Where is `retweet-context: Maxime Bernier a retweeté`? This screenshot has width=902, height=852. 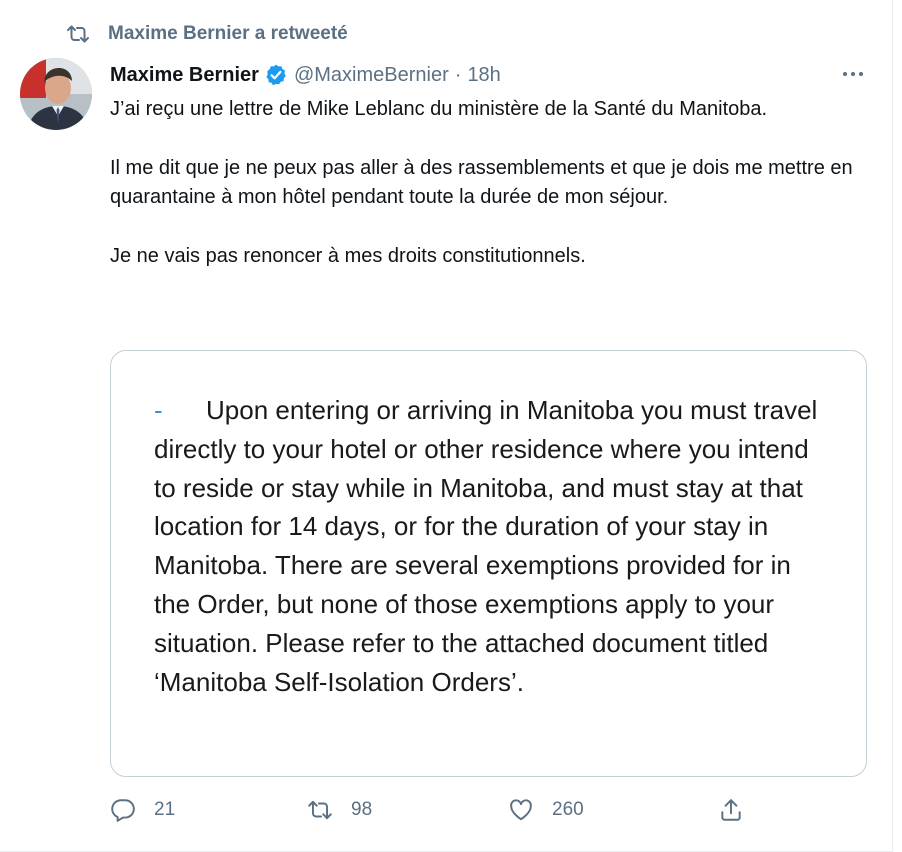 retweet-context: Maxime Bernier a retweeté is located at coordinates (207, 34).